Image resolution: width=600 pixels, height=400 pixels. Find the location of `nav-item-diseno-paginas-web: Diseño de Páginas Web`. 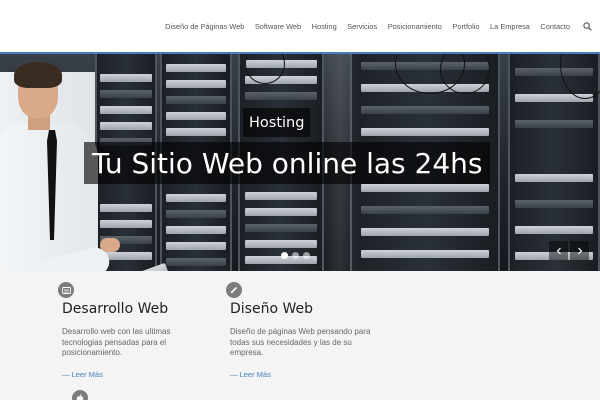

nav-item-diseno-paginas-web: Diseño de Páginas Web is located at coordinates (204, 26).